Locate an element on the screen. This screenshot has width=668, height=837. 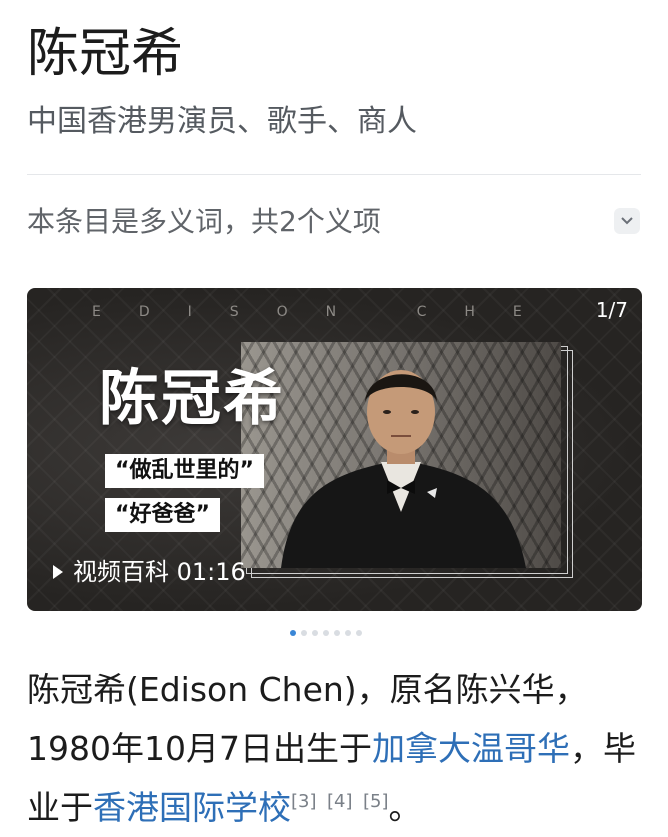
portrait-photo is located at coordinates (401, 455).